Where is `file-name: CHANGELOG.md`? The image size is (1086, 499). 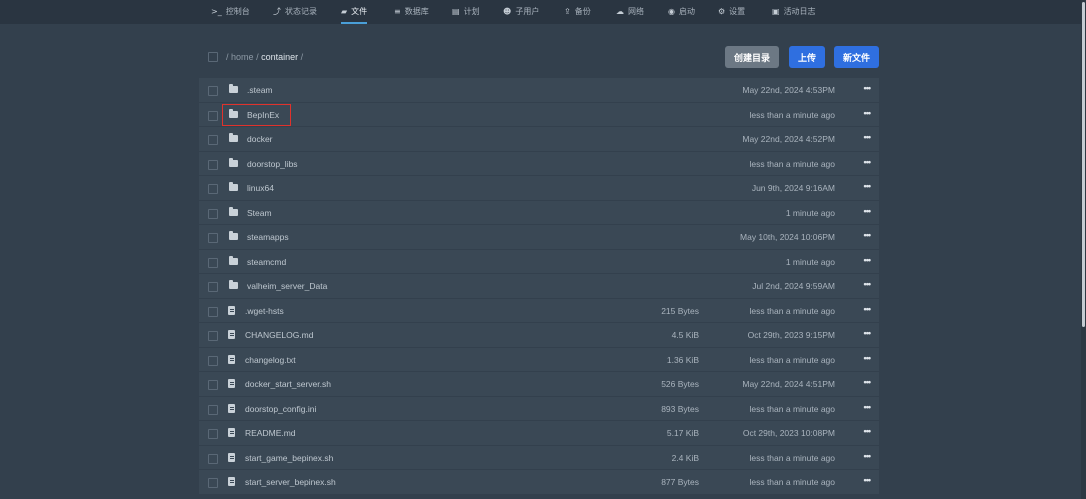 file-name: CHANGELOG.md is located at coordinates (279, 335).